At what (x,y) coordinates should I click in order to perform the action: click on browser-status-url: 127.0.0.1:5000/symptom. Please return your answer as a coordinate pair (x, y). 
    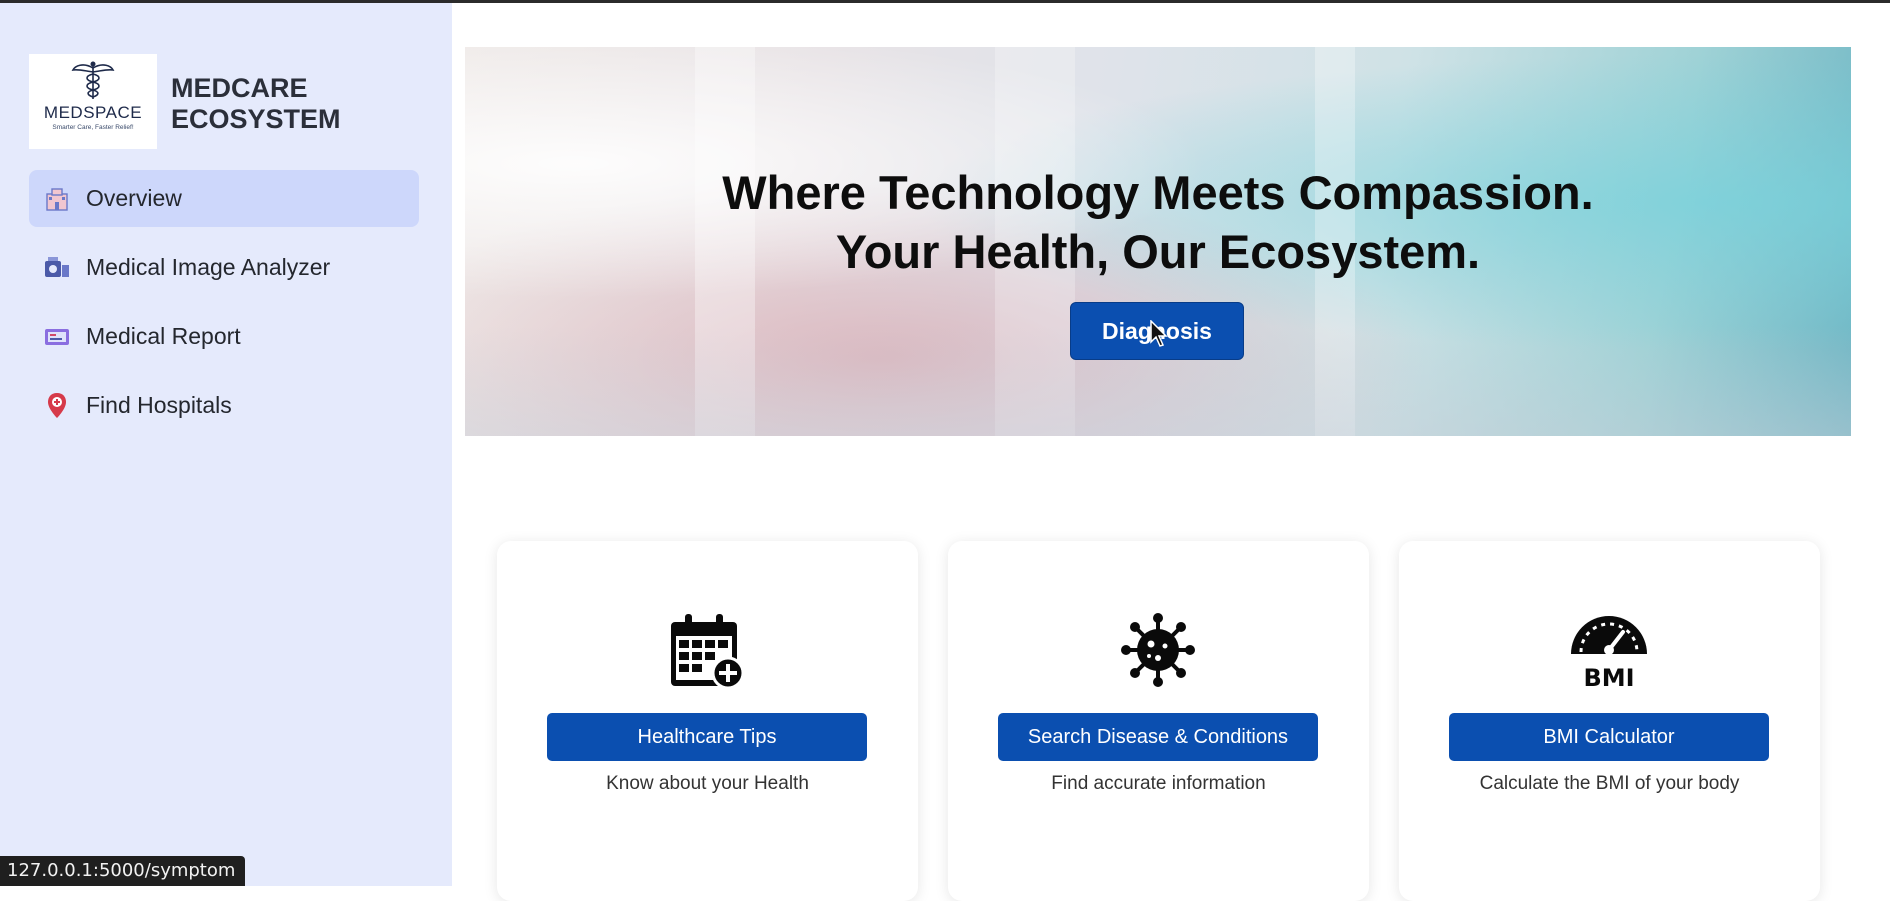
    Looking at the image, I should click on (123, 871).